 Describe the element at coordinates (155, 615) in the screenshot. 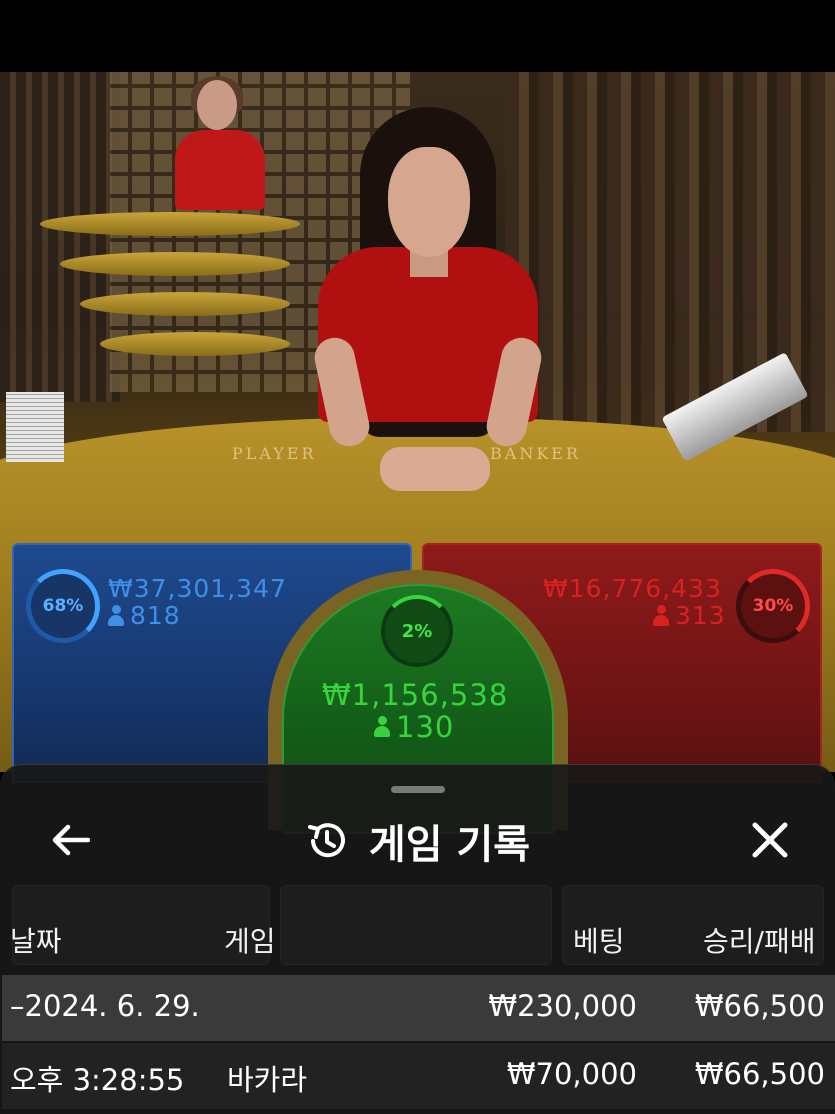

I see `player-count-value: 818` at that location.